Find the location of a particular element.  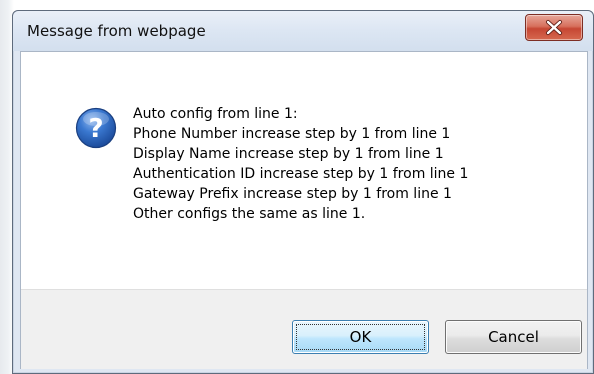

close-button is located at coordinates (554, 27).